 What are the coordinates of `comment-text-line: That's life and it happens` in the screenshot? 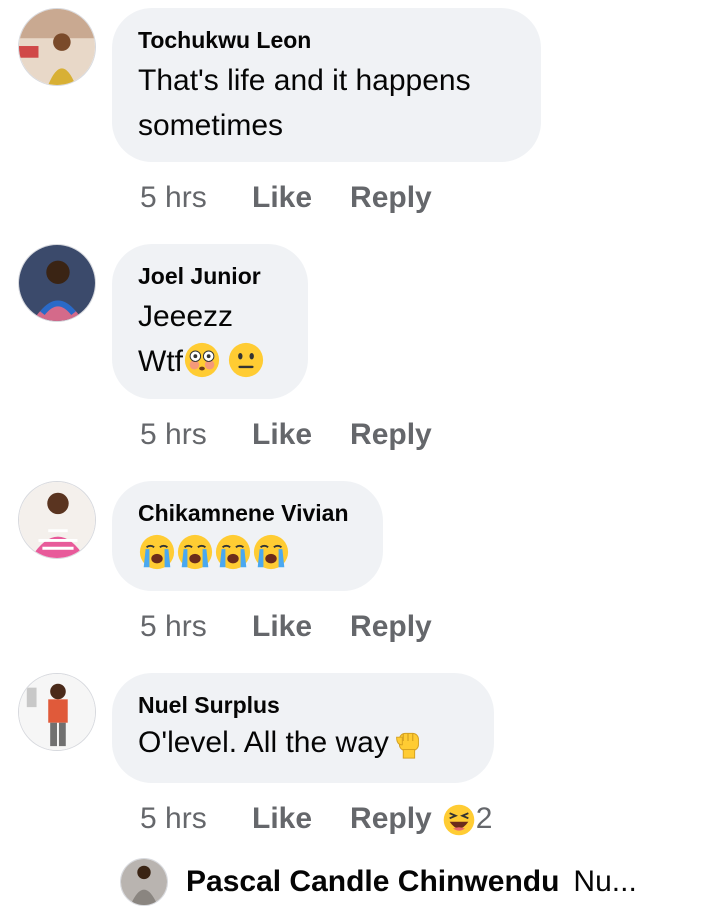 It's located at (304, 80).